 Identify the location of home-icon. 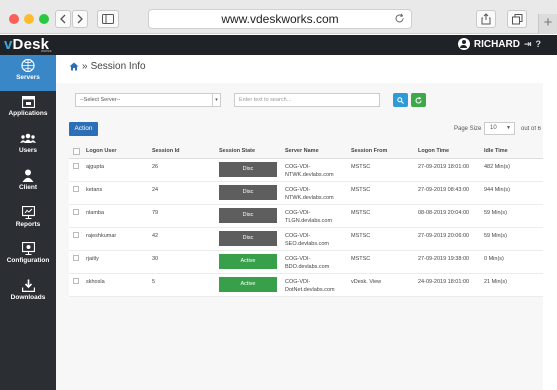
(74, 66).